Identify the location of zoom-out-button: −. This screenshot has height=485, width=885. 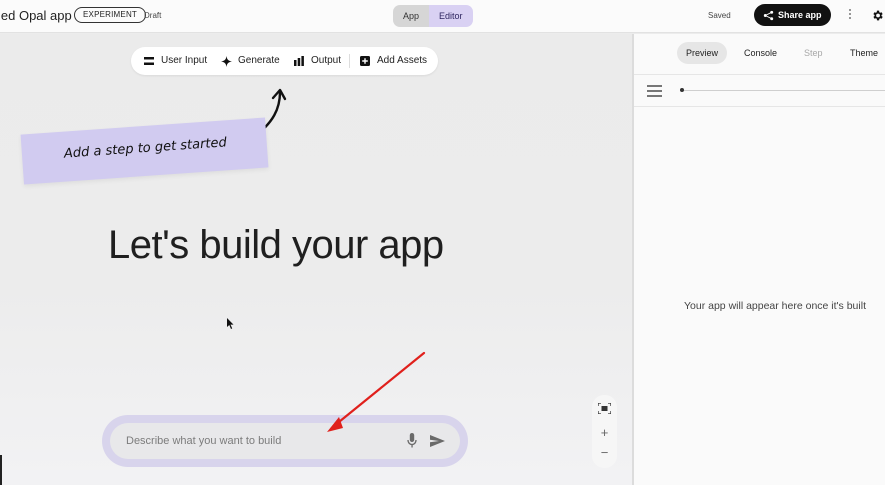
(604, 452).